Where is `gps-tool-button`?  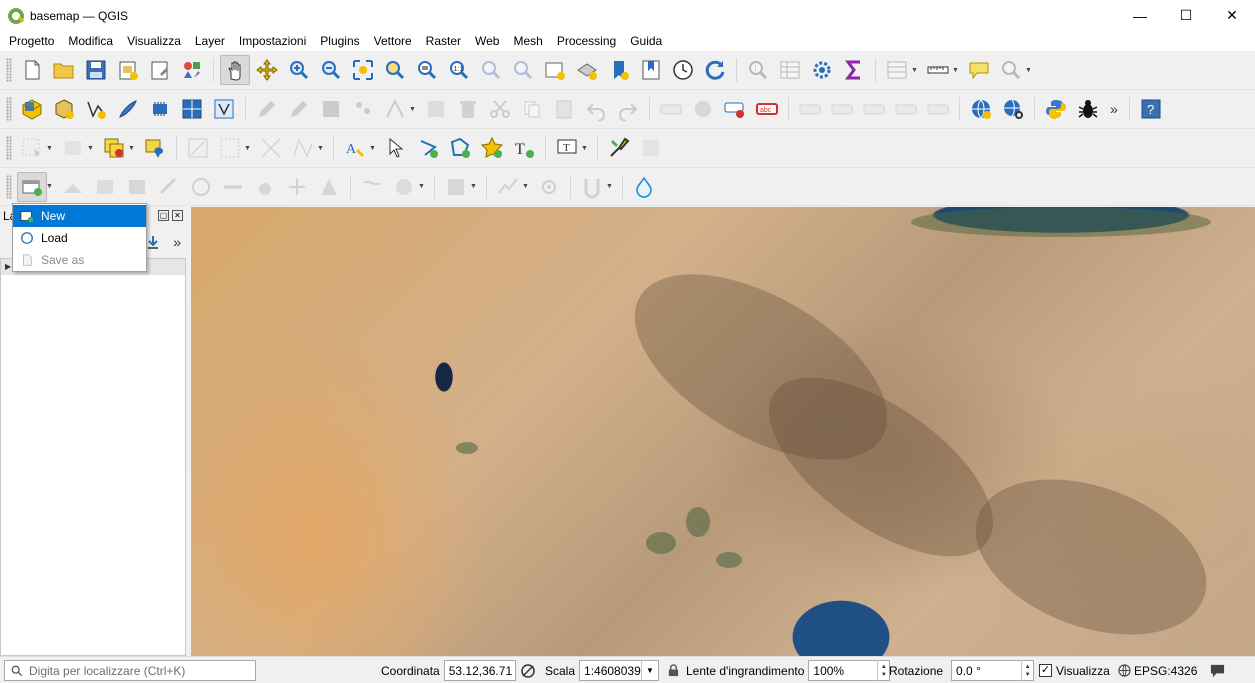 gps-tool-button is located at coordinates (549, 187).